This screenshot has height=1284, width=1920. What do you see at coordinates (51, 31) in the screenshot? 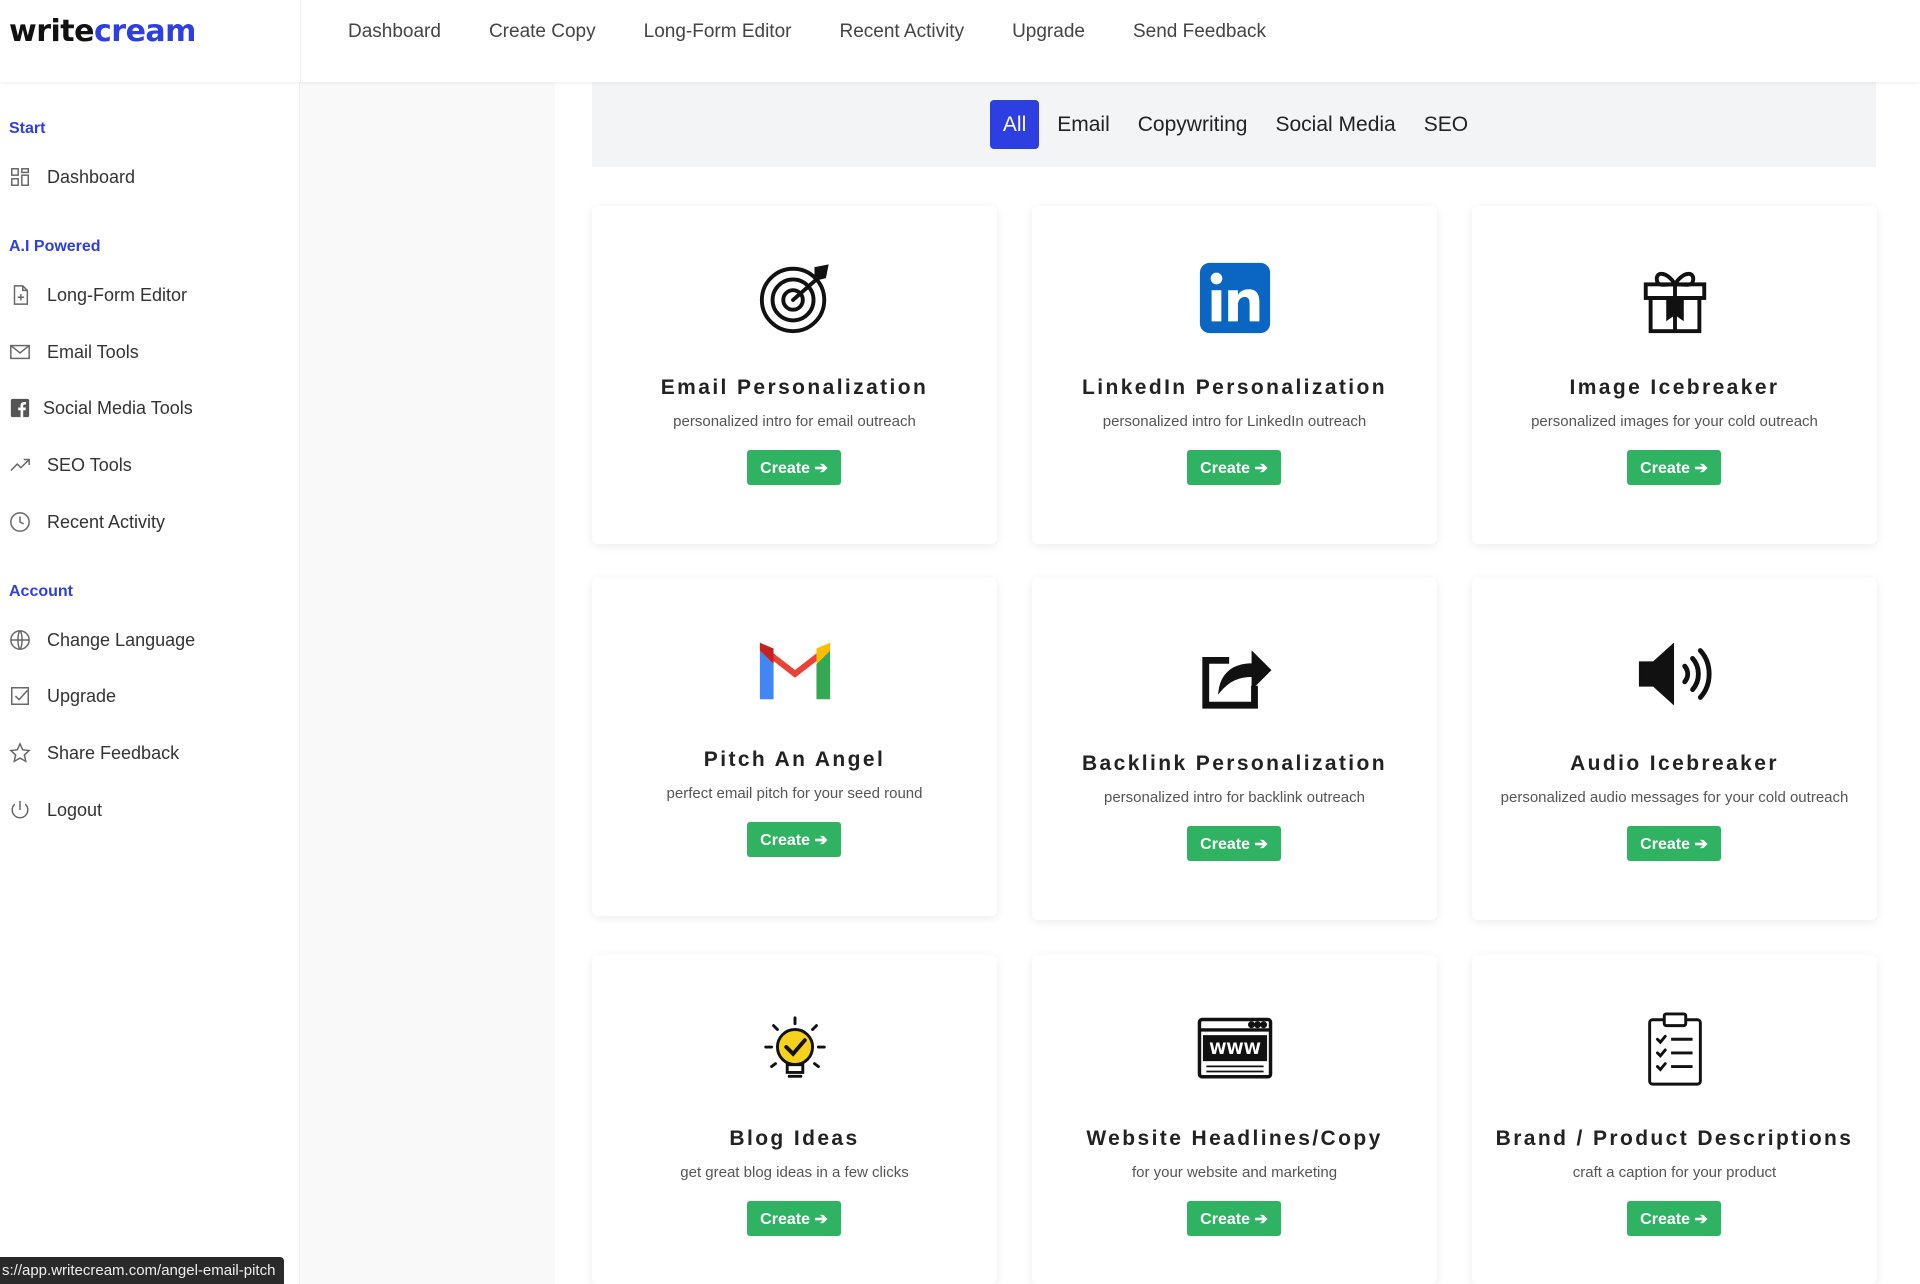
I see `logo-text-write: write` at bounding box center [51, 31].